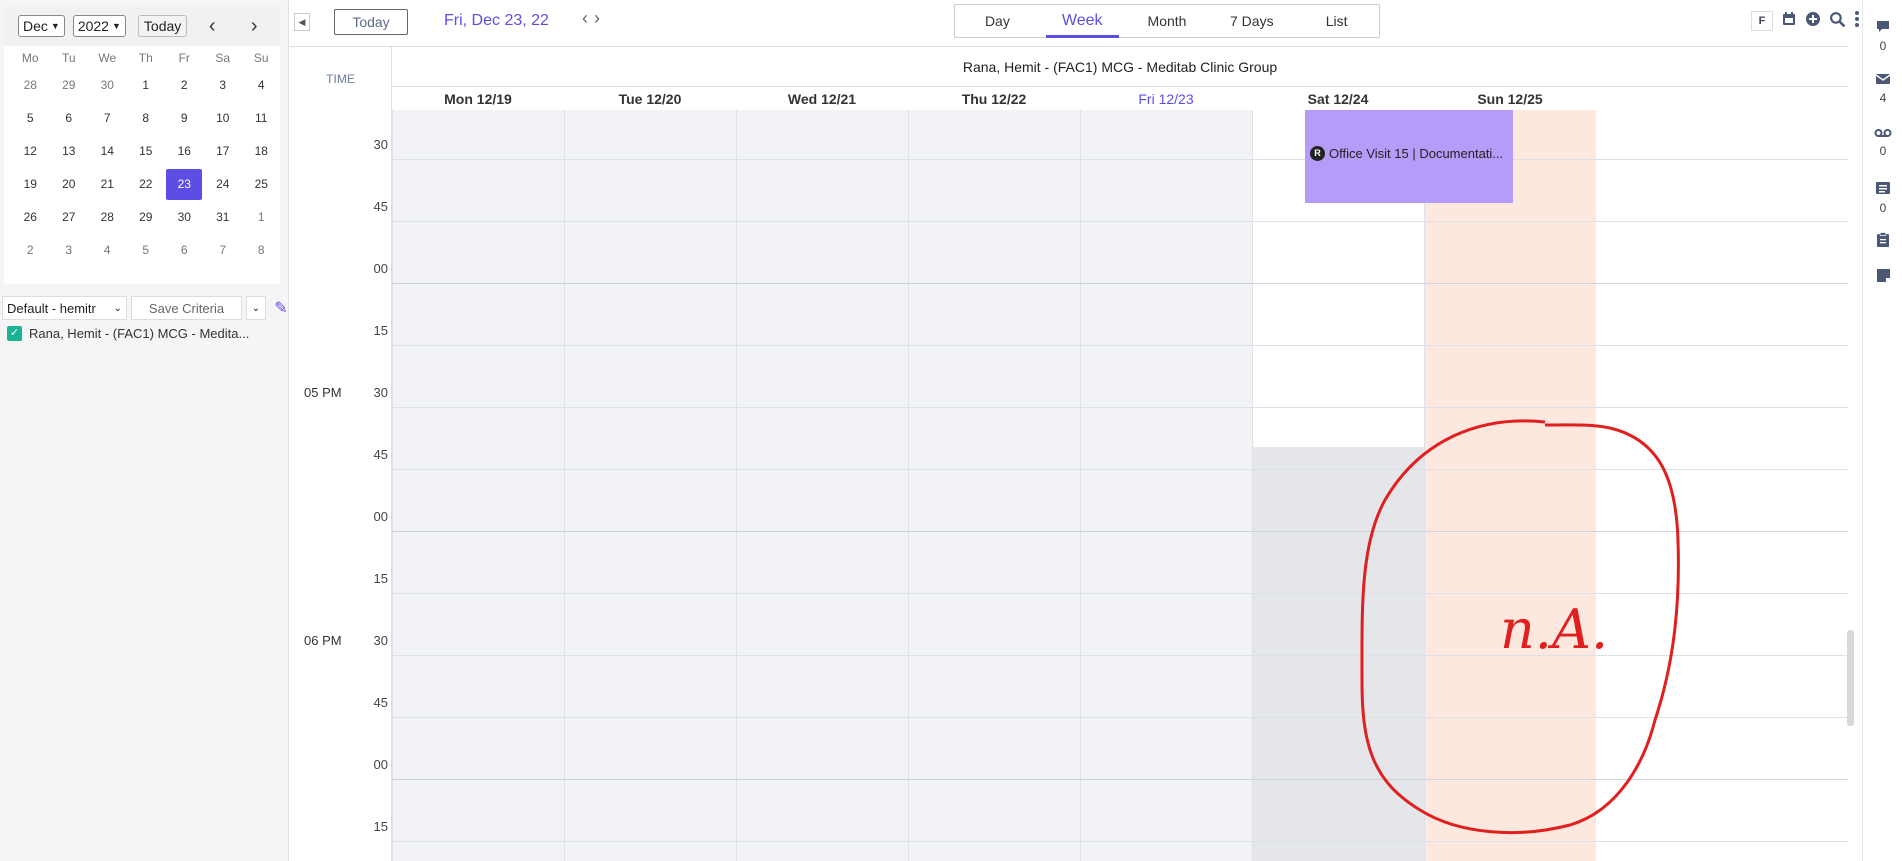 The width and height of the screenshot is (1902, 861). I want to click on mini-calendar-day: 12, so click(30, 152).